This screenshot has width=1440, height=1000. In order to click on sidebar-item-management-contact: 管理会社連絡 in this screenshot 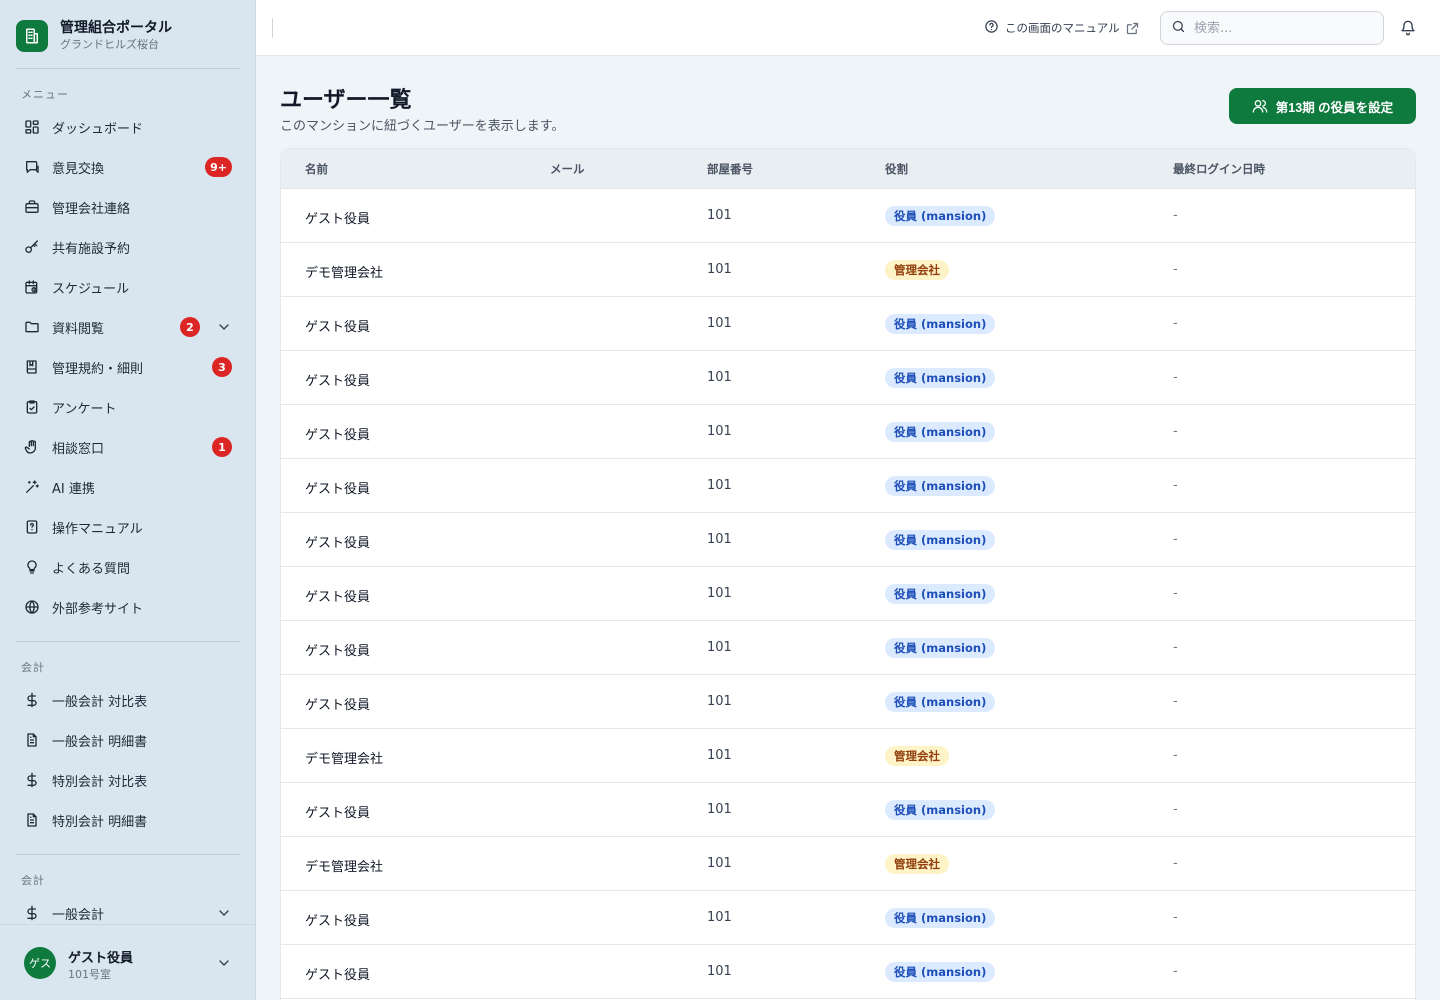, I will do `click(128, 207)`.